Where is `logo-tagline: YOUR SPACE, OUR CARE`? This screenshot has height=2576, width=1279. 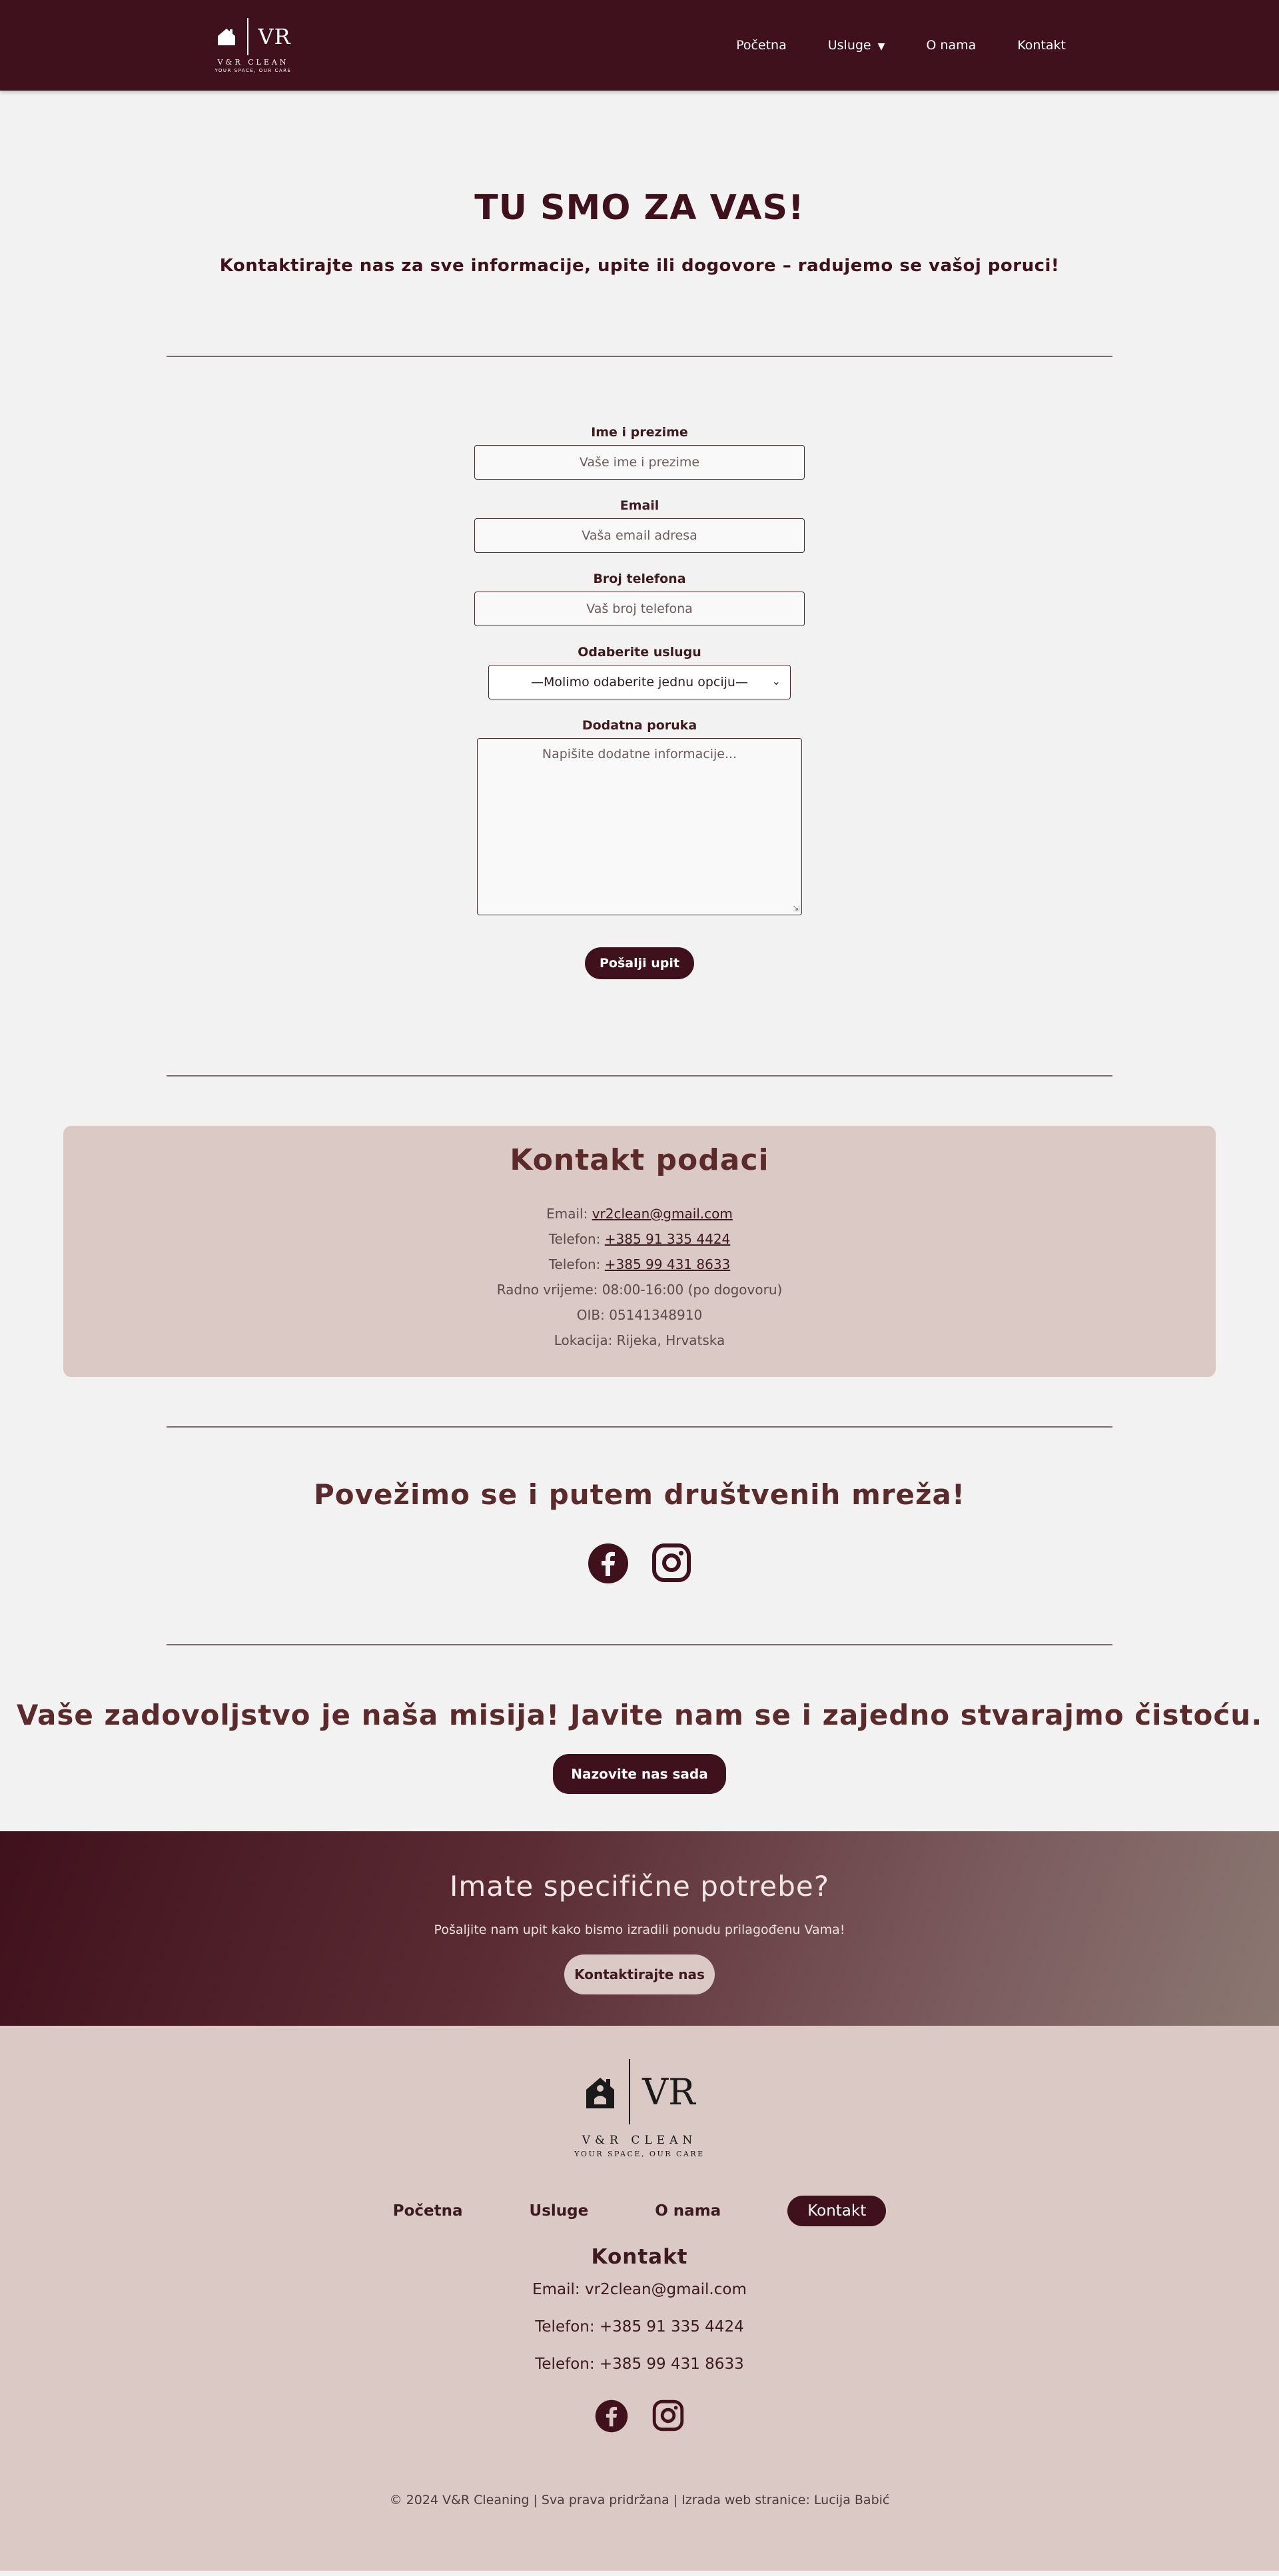 logo-tagline: YOUR SPACE, OUR CARE is located at coordinates (253, 70).